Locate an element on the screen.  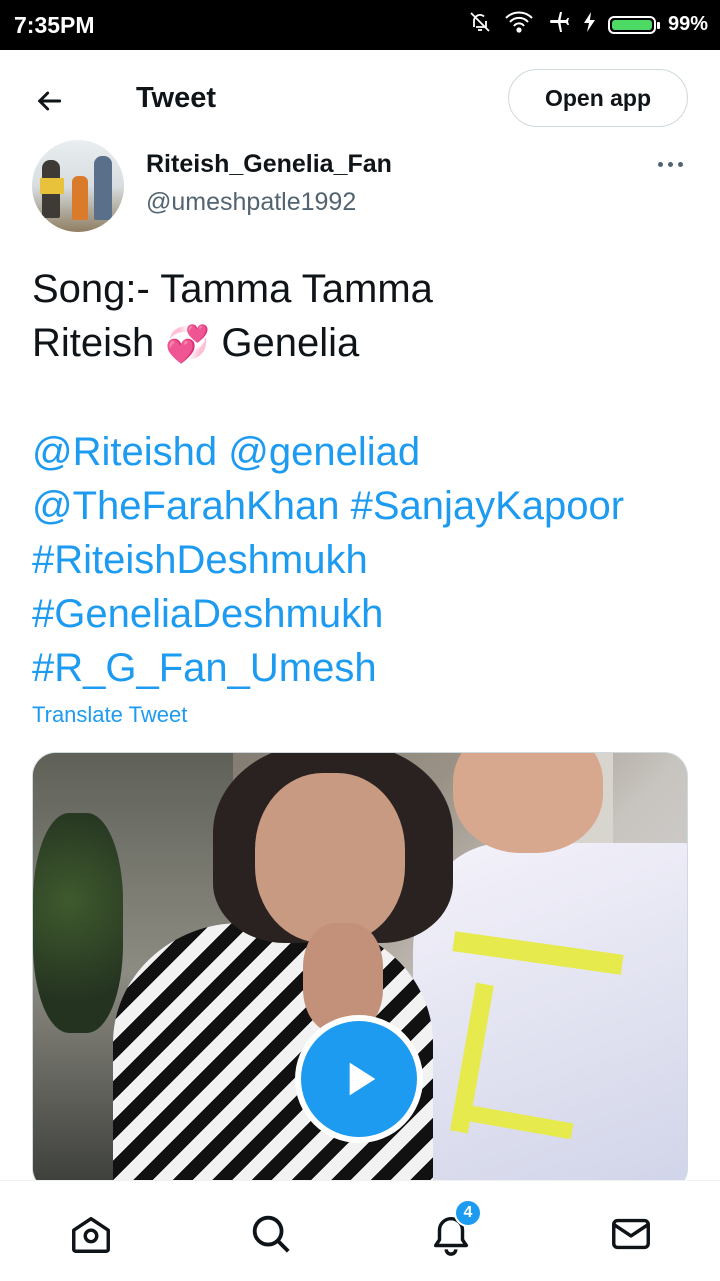
top-bar: Tweet Open app is located at coordinates (360, 98).